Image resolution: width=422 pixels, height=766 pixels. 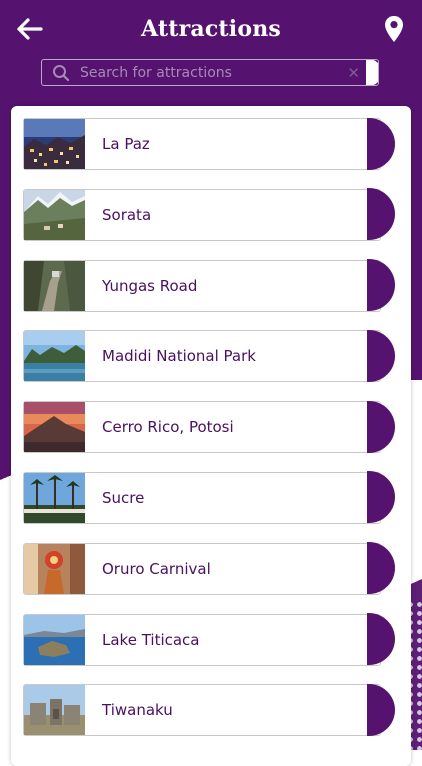 I want to click on clear-search-icon: ✕, so click(x=353, y=73).